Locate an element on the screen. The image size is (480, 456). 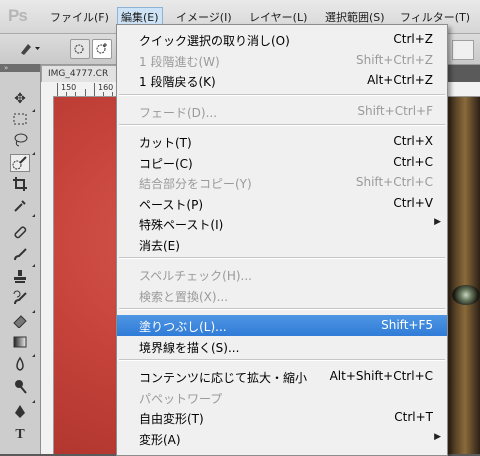
menu-item: パペットワープ is located at coordinates (282, 397).